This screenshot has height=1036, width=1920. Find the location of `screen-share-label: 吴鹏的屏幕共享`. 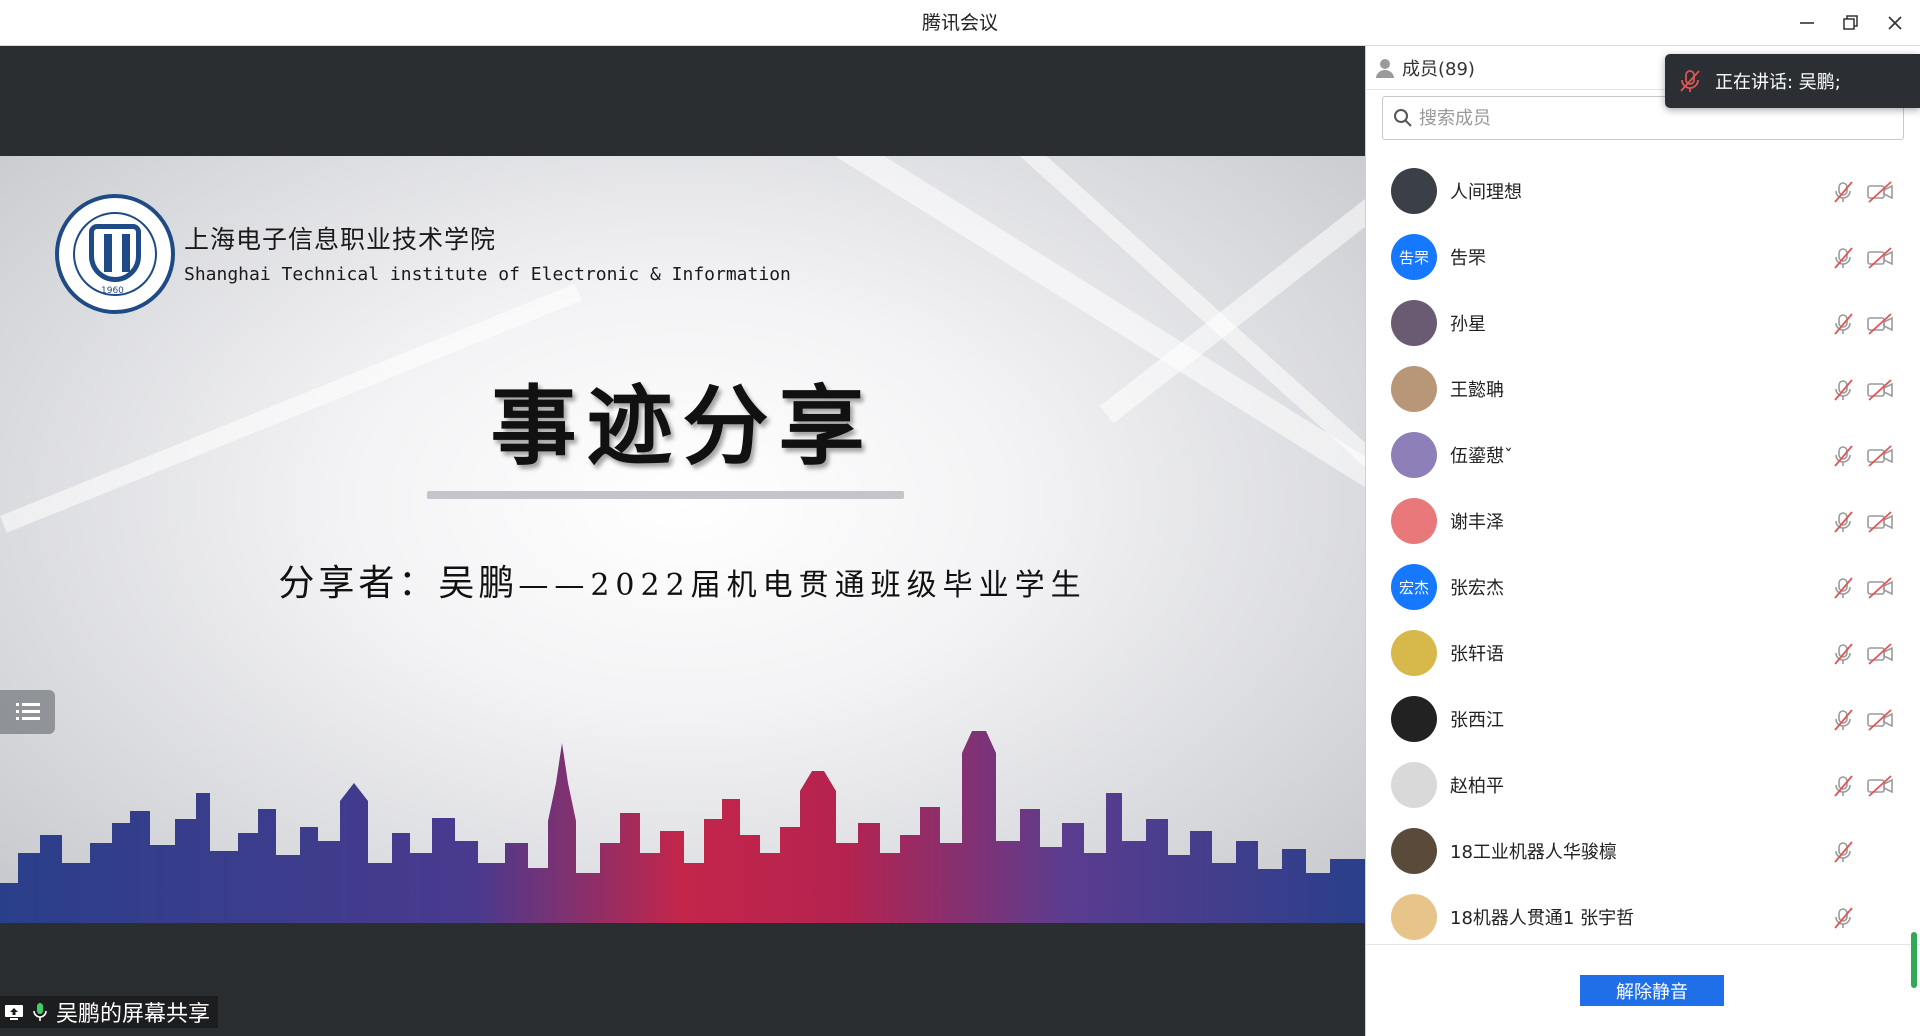

screen-share-label: 吴鹏的屏幕共享 is located at coordinates (133, 1014).